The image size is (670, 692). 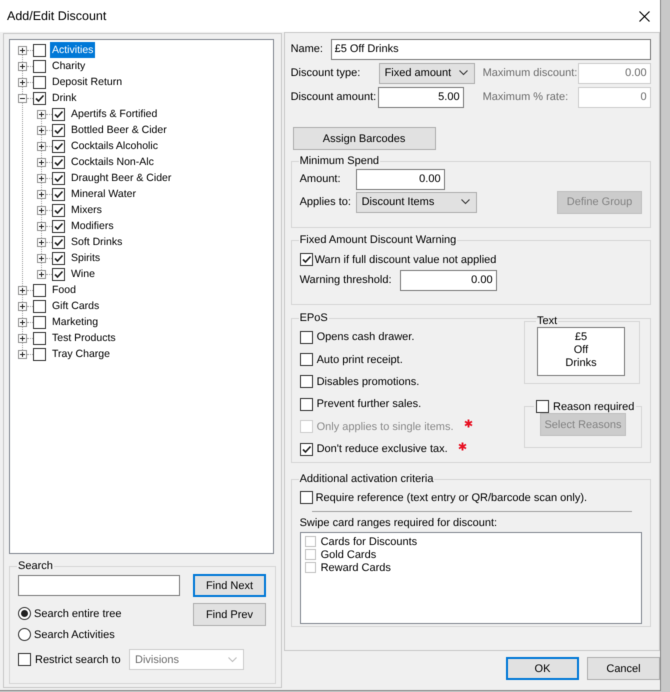 I want to click on tree-item: Food, so click(x=64, y=290).